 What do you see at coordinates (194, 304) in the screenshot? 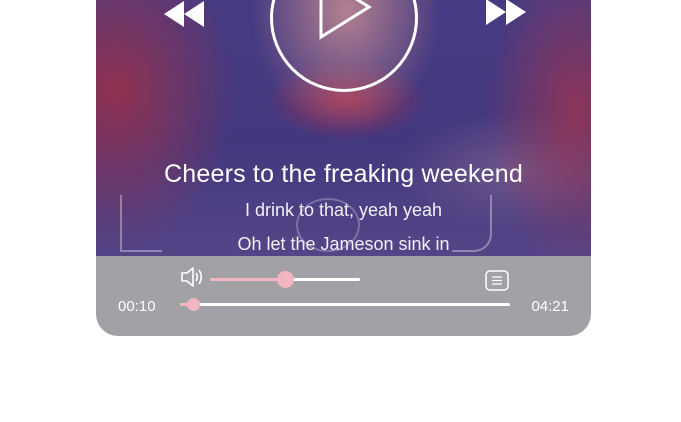
I see `progress-bar-thumb` at bounding box center [194, 304].